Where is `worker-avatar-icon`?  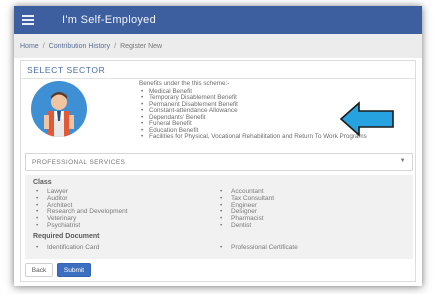
worker-avatar-icon is located at coordinates (59, 109).